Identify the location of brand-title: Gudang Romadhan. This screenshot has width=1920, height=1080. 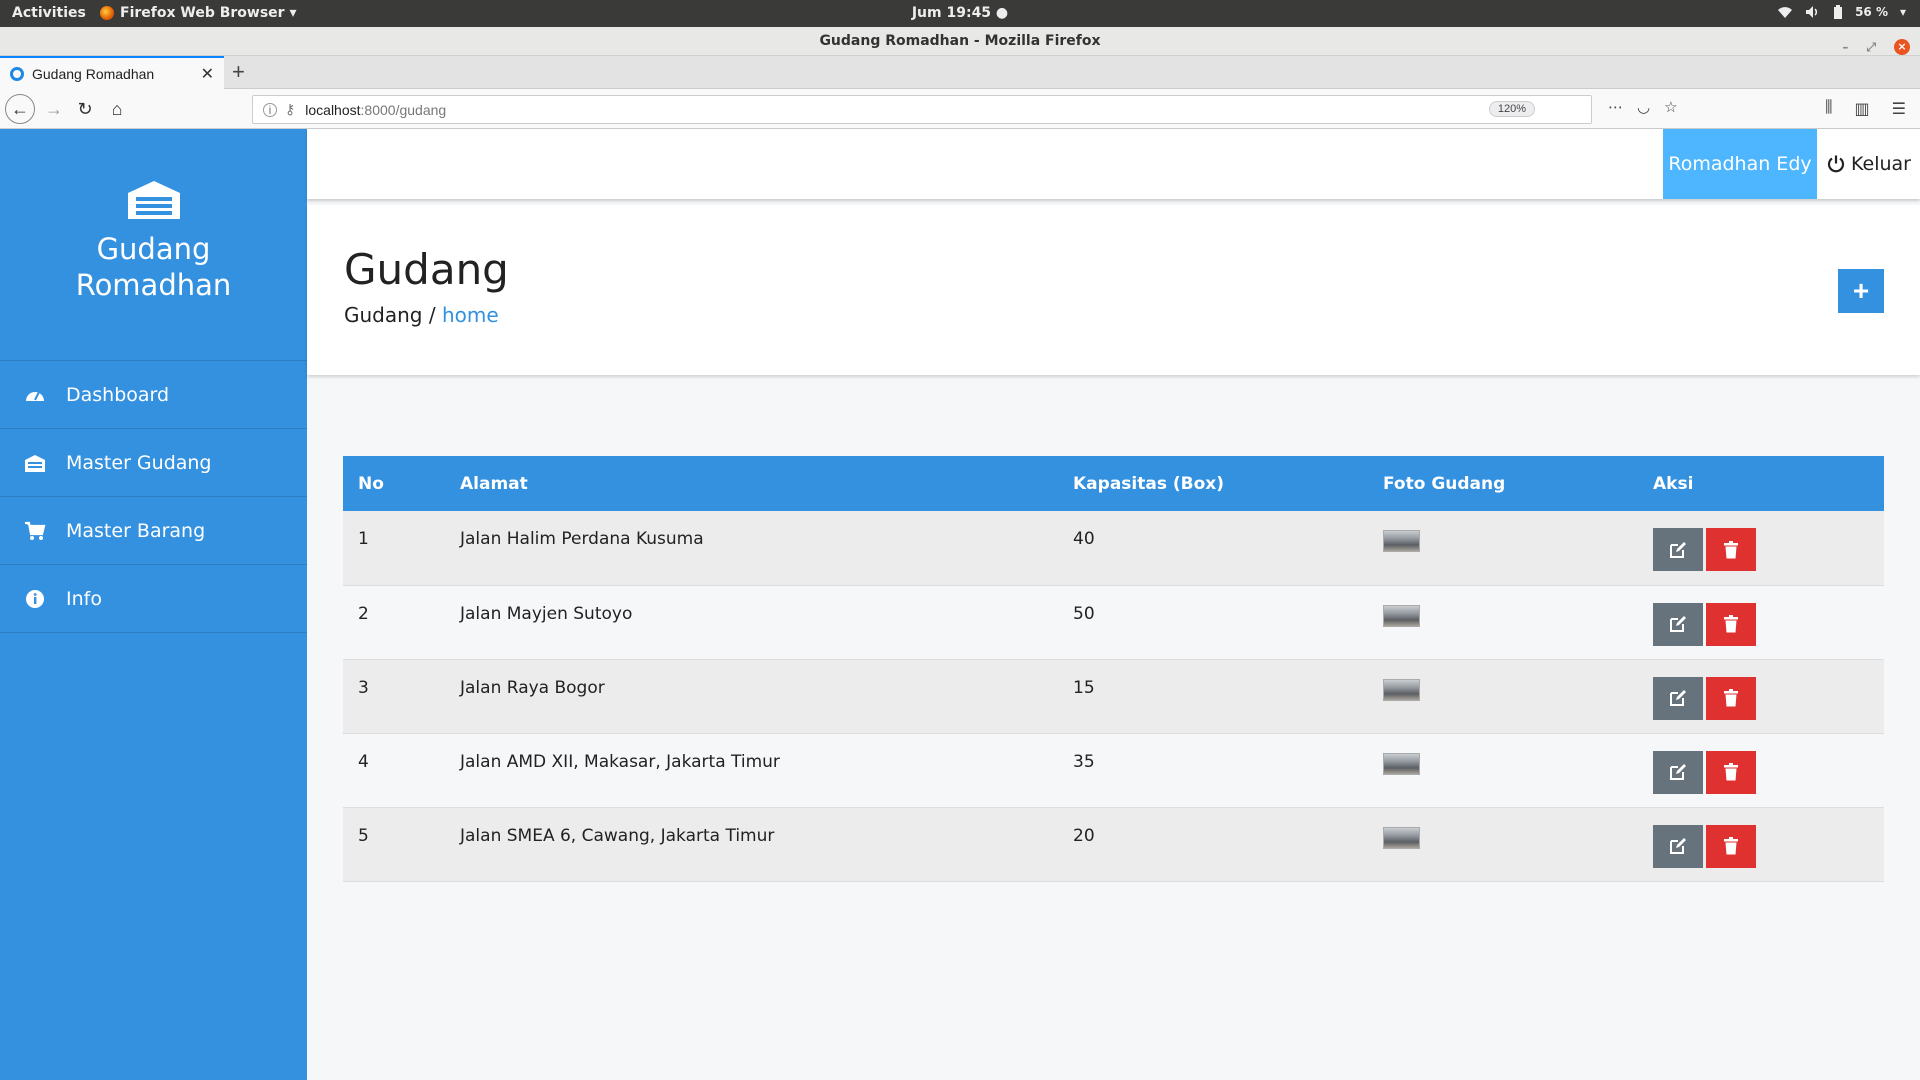
(154, 267).